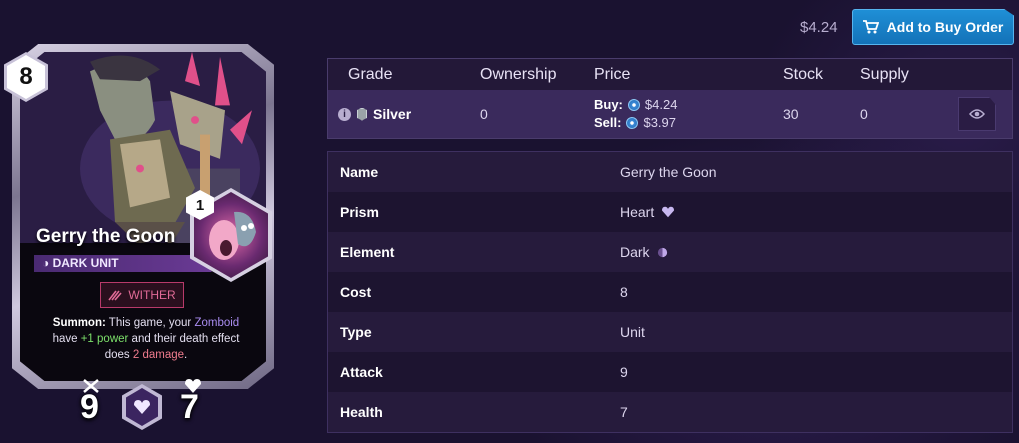  What do you see at coordinates (104, 339) in the screenshot?
I see `desc-power: +1 power` at bounding box center [104, 339].